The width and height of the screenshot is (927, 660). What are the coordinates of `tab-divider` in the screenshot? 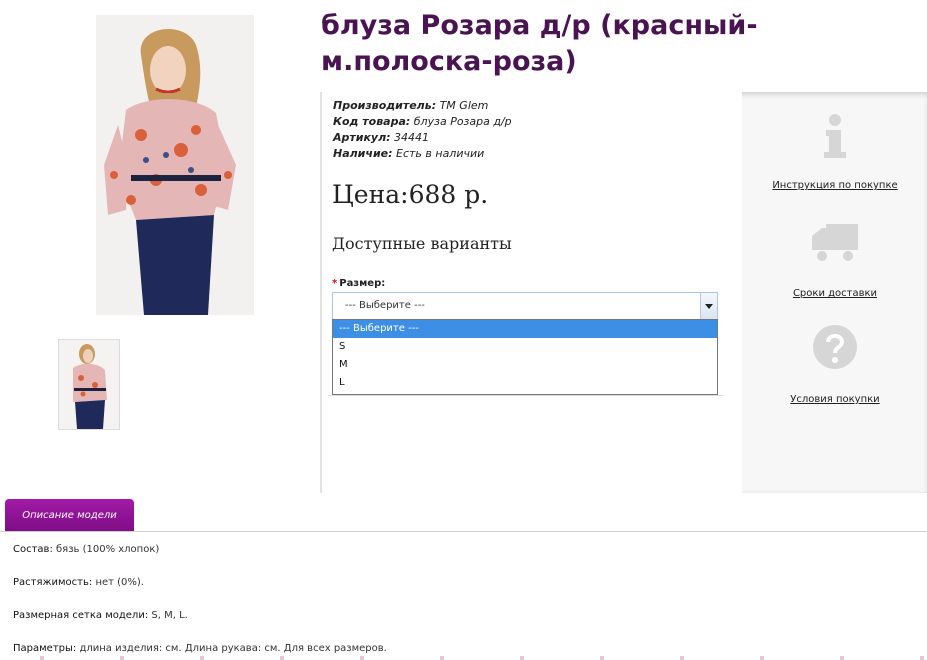 It's located at (463, 531).